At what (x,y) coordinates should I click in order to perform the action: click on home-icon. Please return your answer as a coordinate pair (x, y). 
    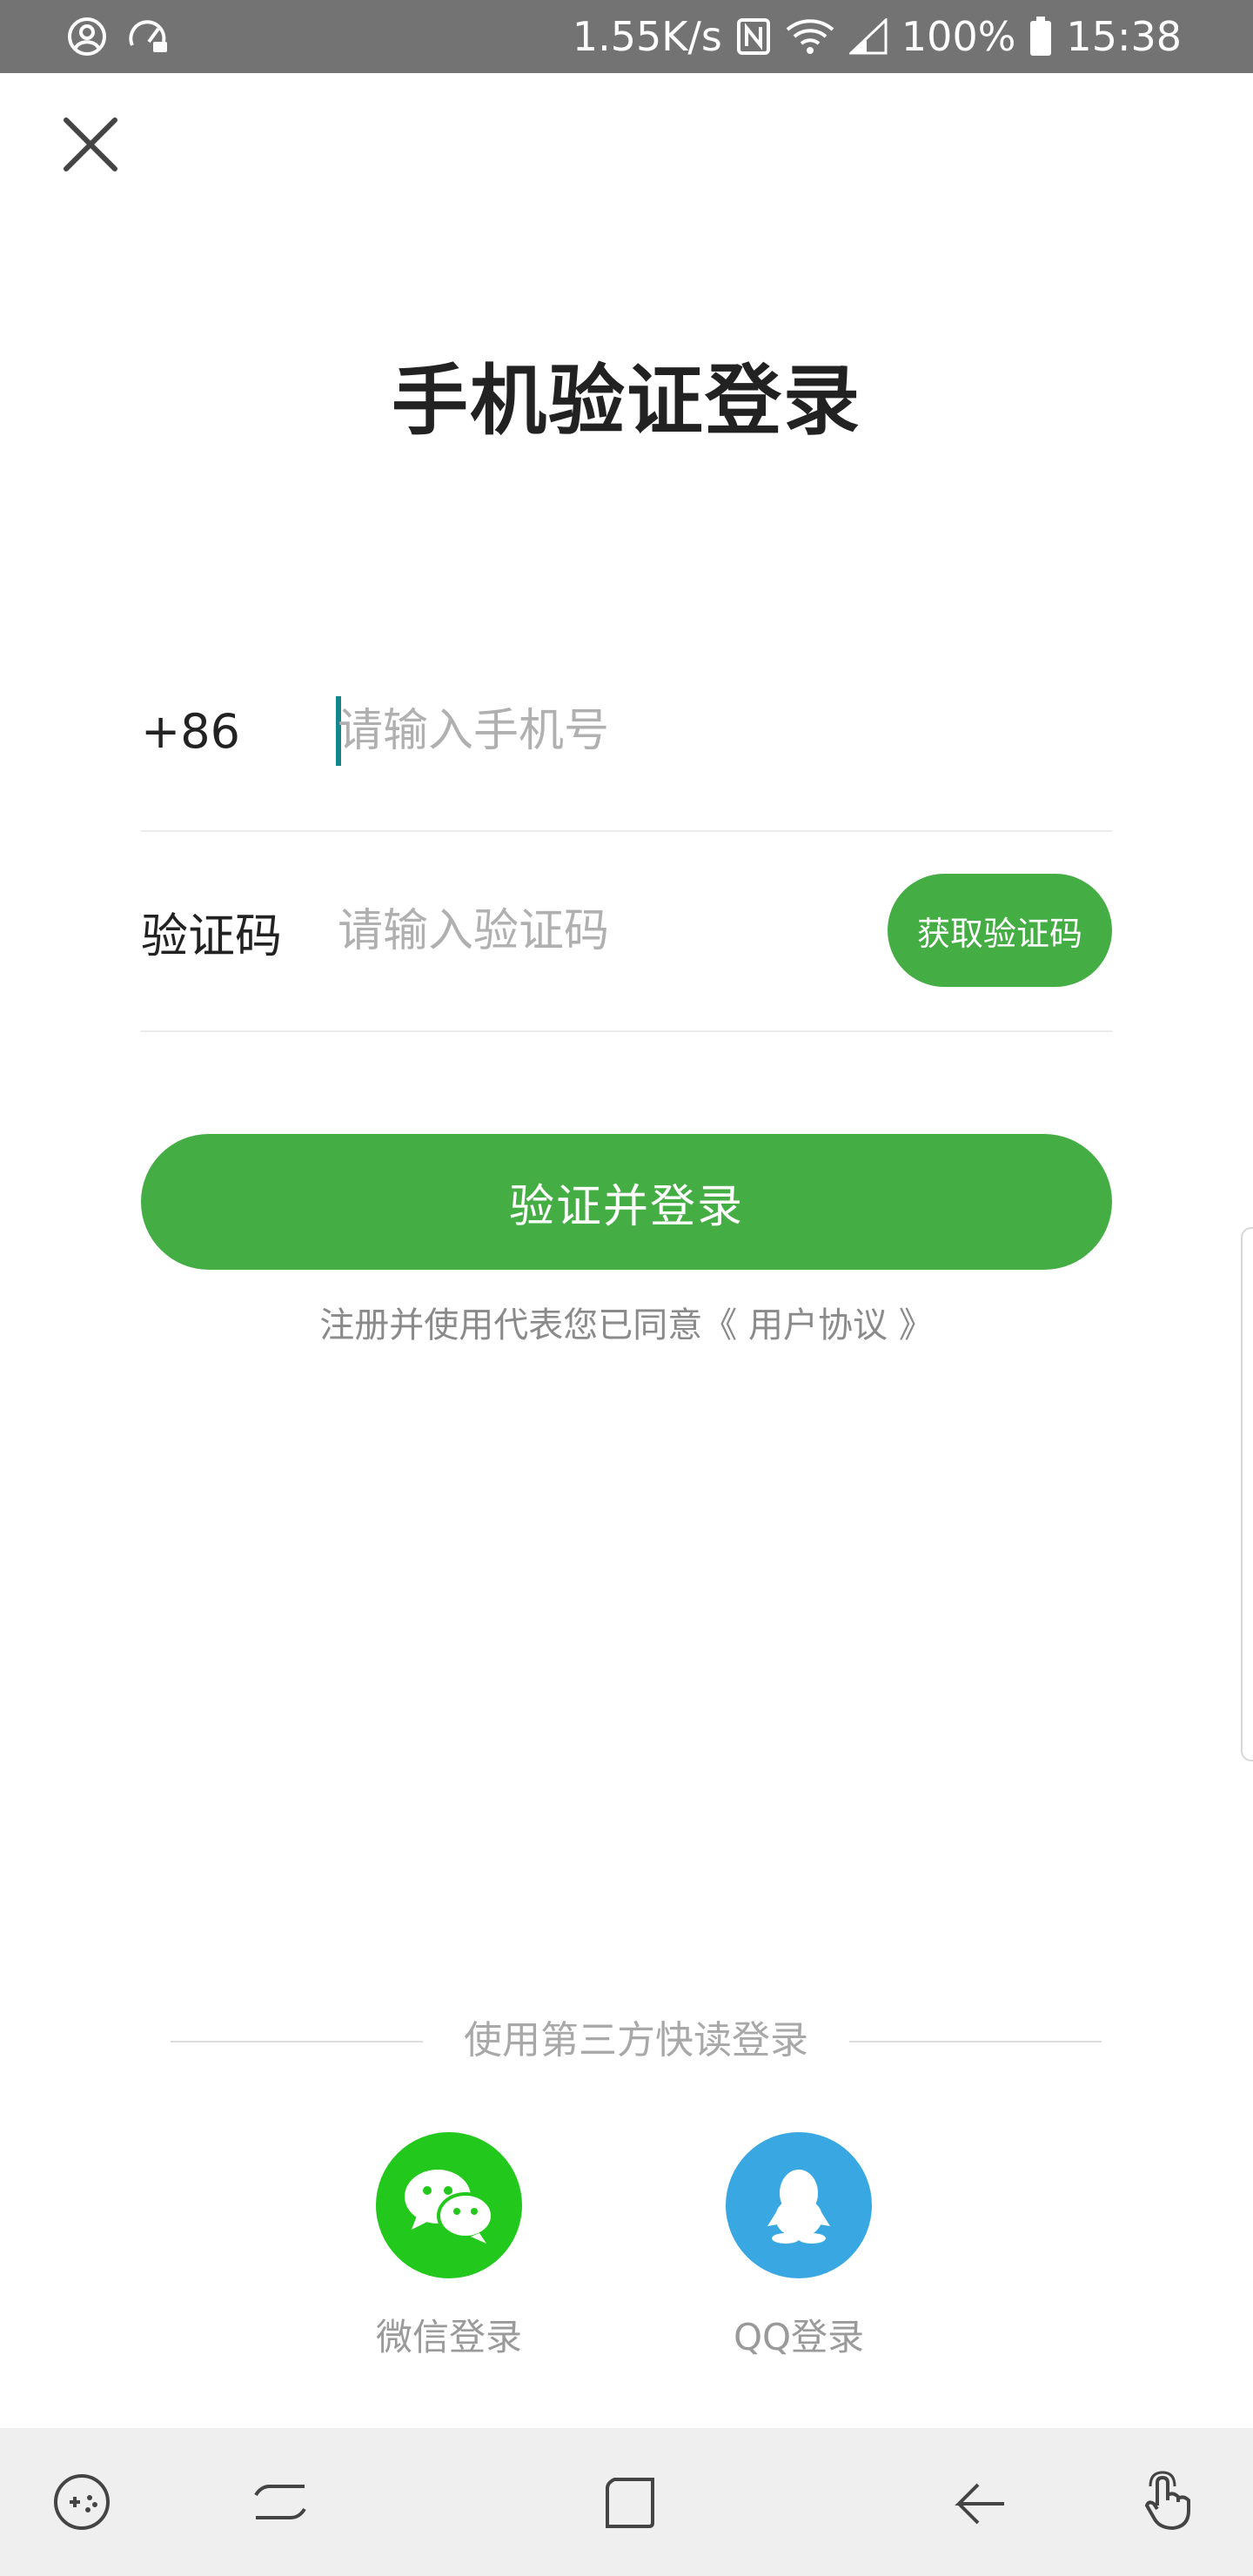
    Looking at the image, I should click on (630, 2503).